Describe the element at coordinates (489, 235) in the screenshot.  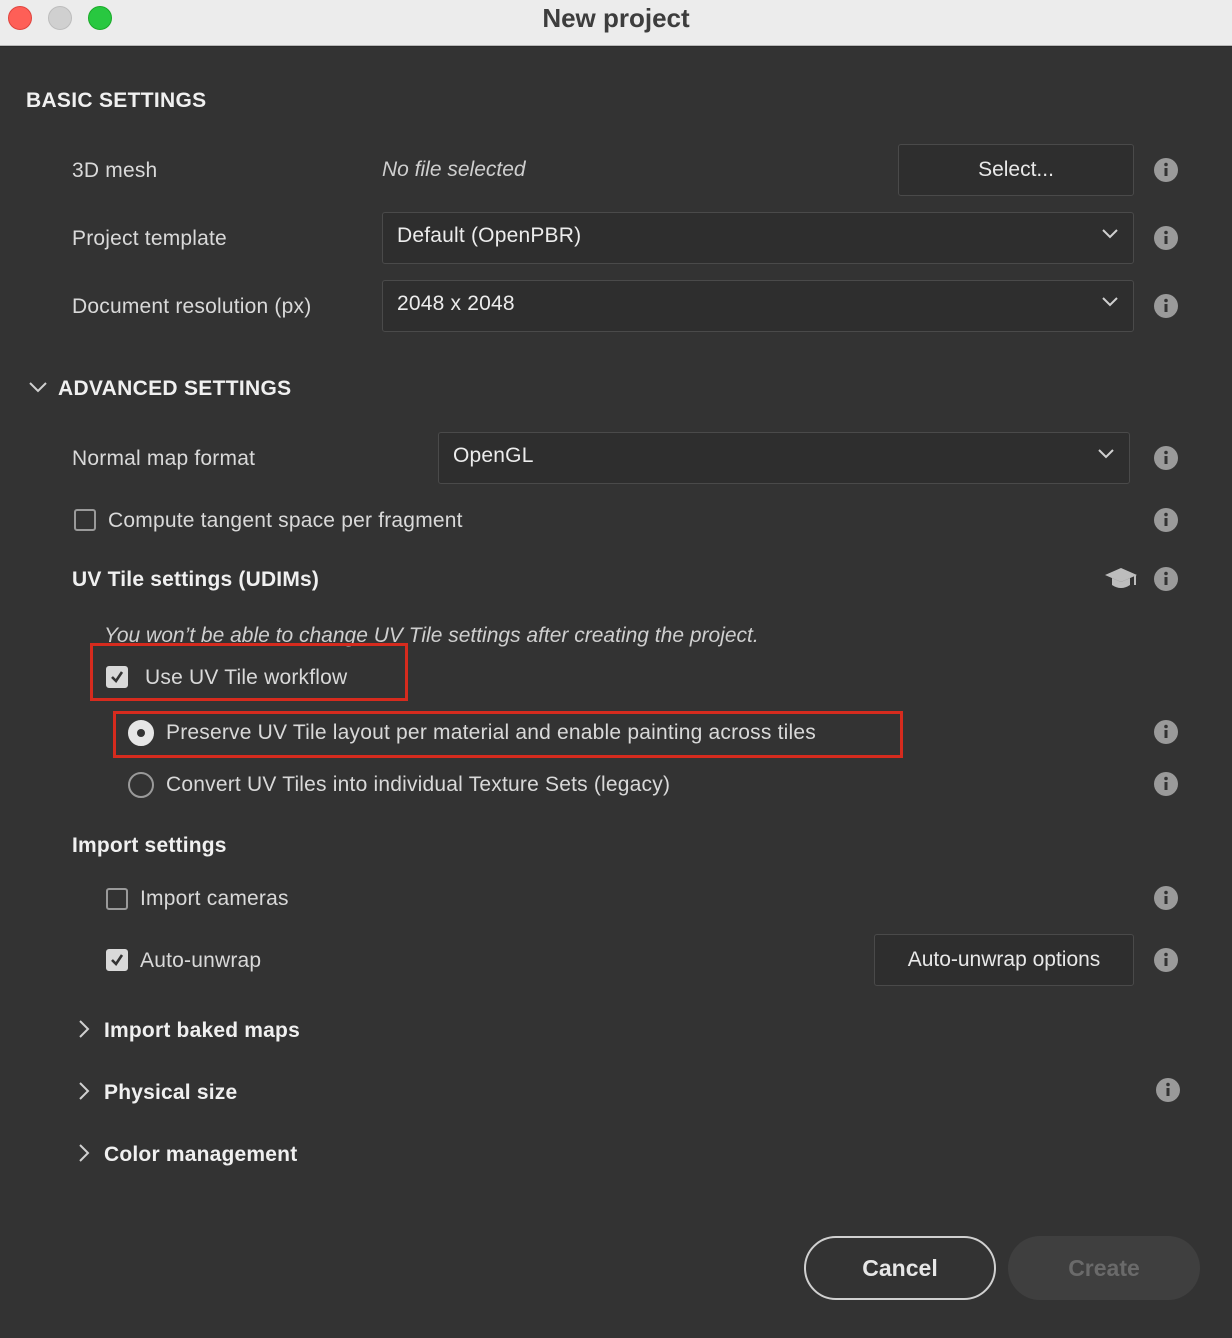
I see `template-value: Default (OpenPBR)` at that location.